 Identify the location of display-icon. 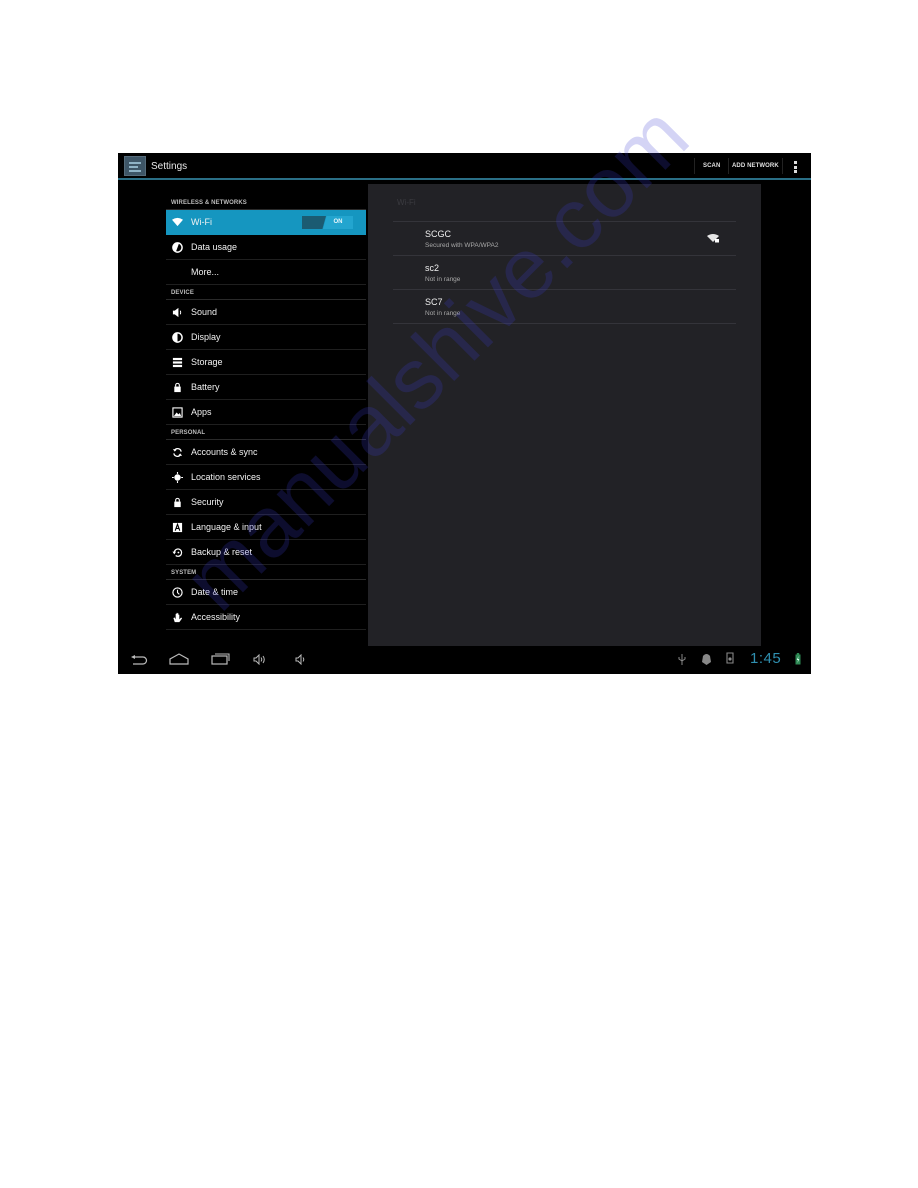
(177, 337).